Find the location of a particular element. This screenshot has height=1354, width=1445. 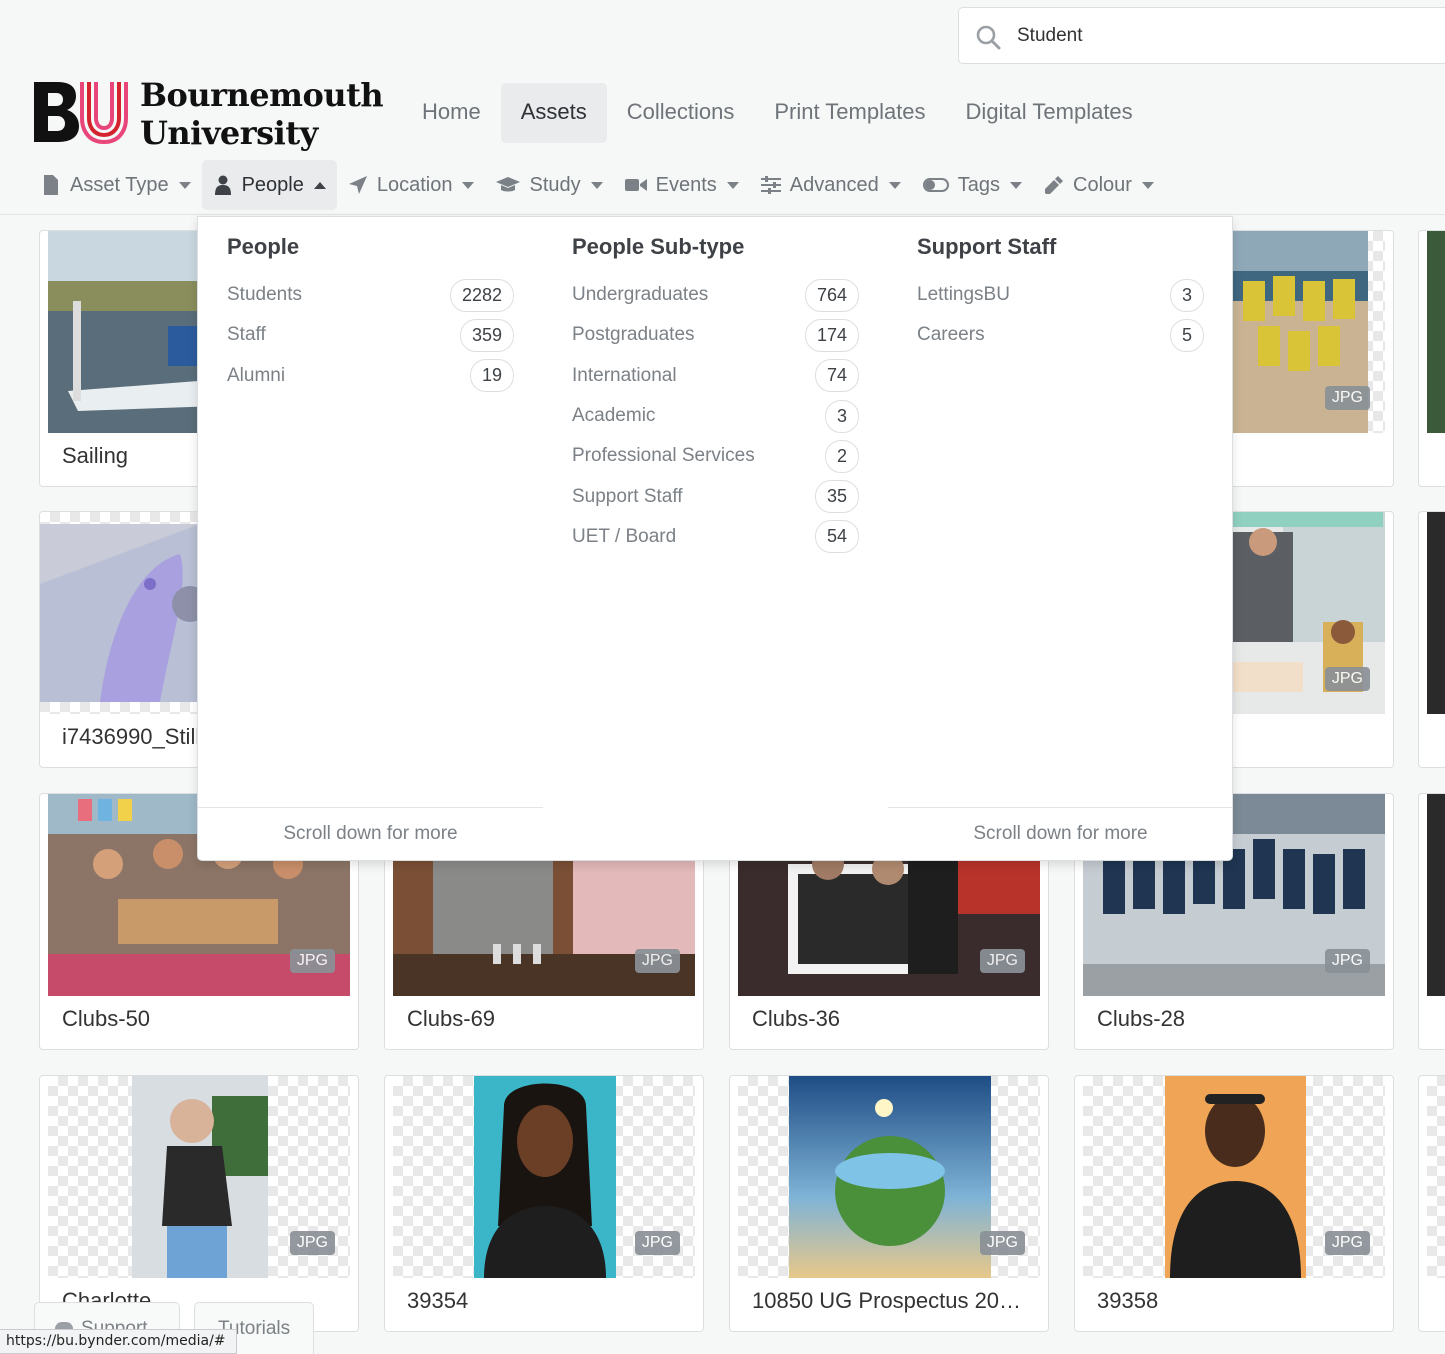

option-uet-board: UET / Board 54 is located at coordinates (715, 537).